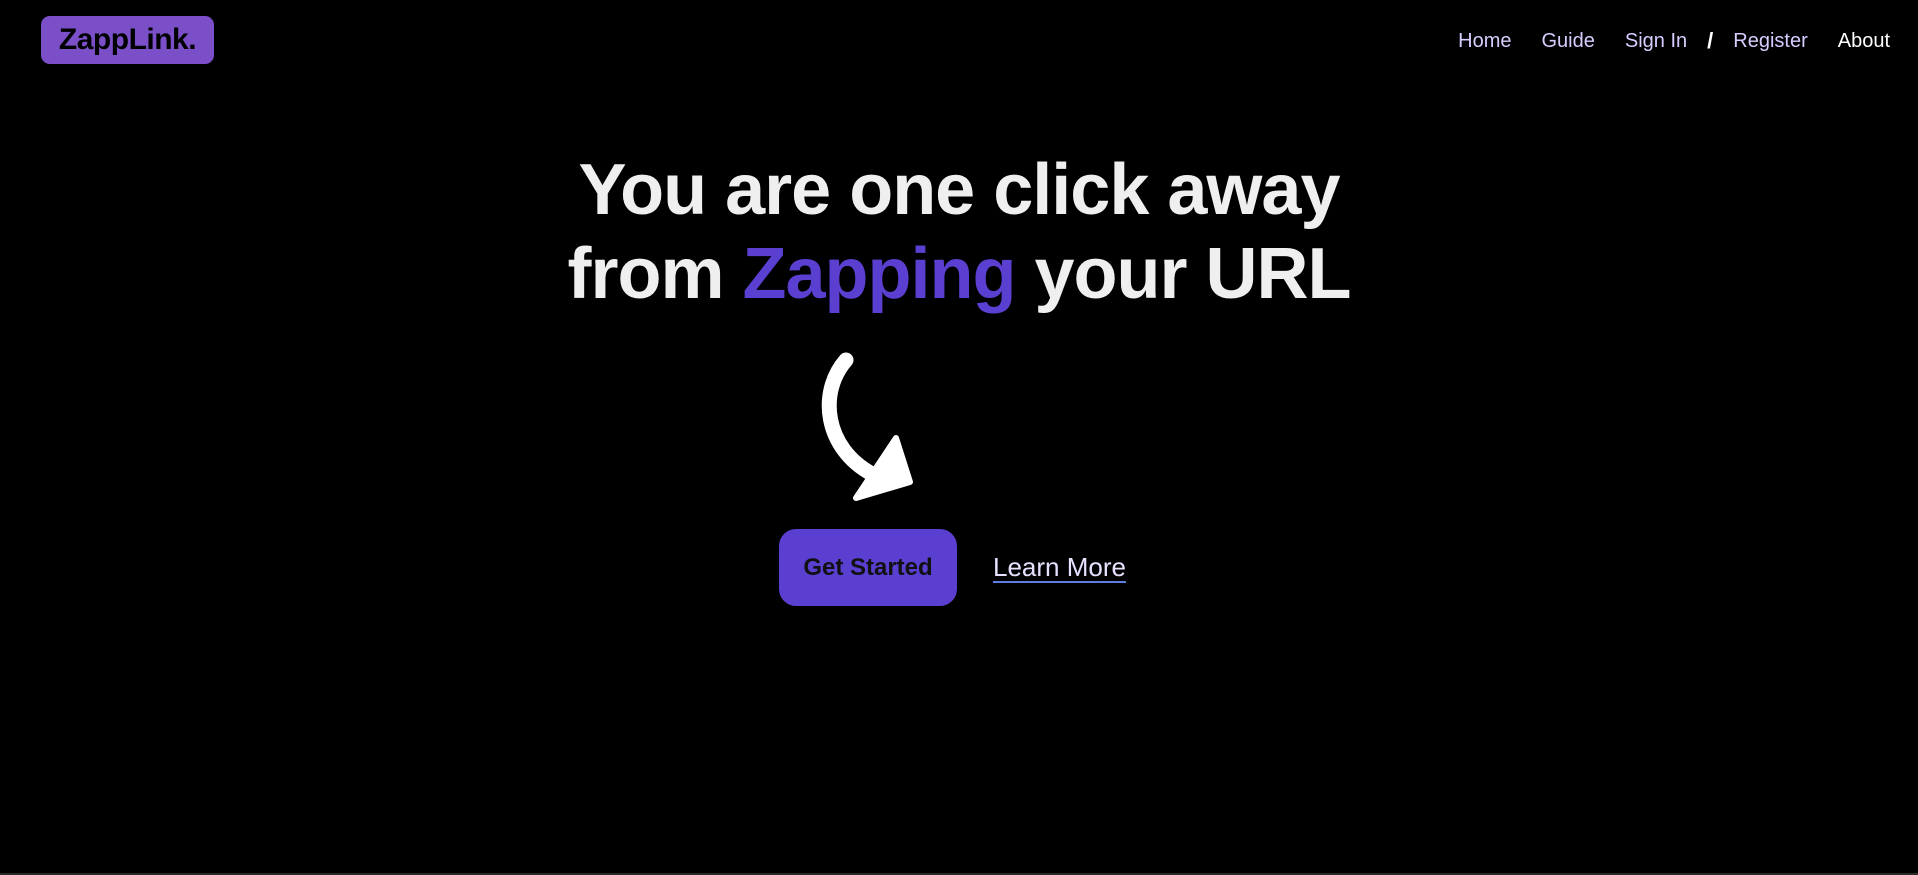 This screenshot has height=875, width=1918. What do you see at coordinates (127, 40) in the screenshot?
I see `zapplink-logo: ZappLink.` at bounding box center [127, 40].